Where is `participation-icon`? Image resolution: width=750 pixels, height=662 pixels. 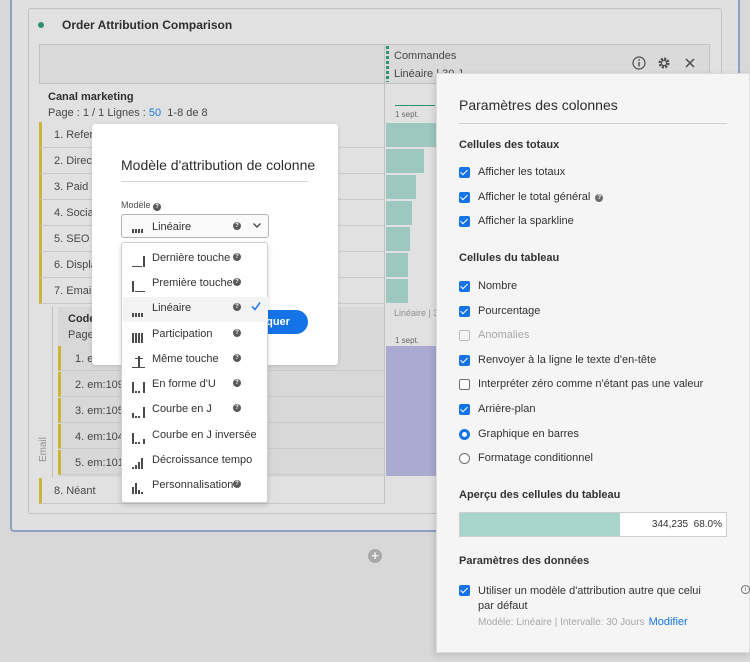
participation-icon is located at coordinates (139, 338).